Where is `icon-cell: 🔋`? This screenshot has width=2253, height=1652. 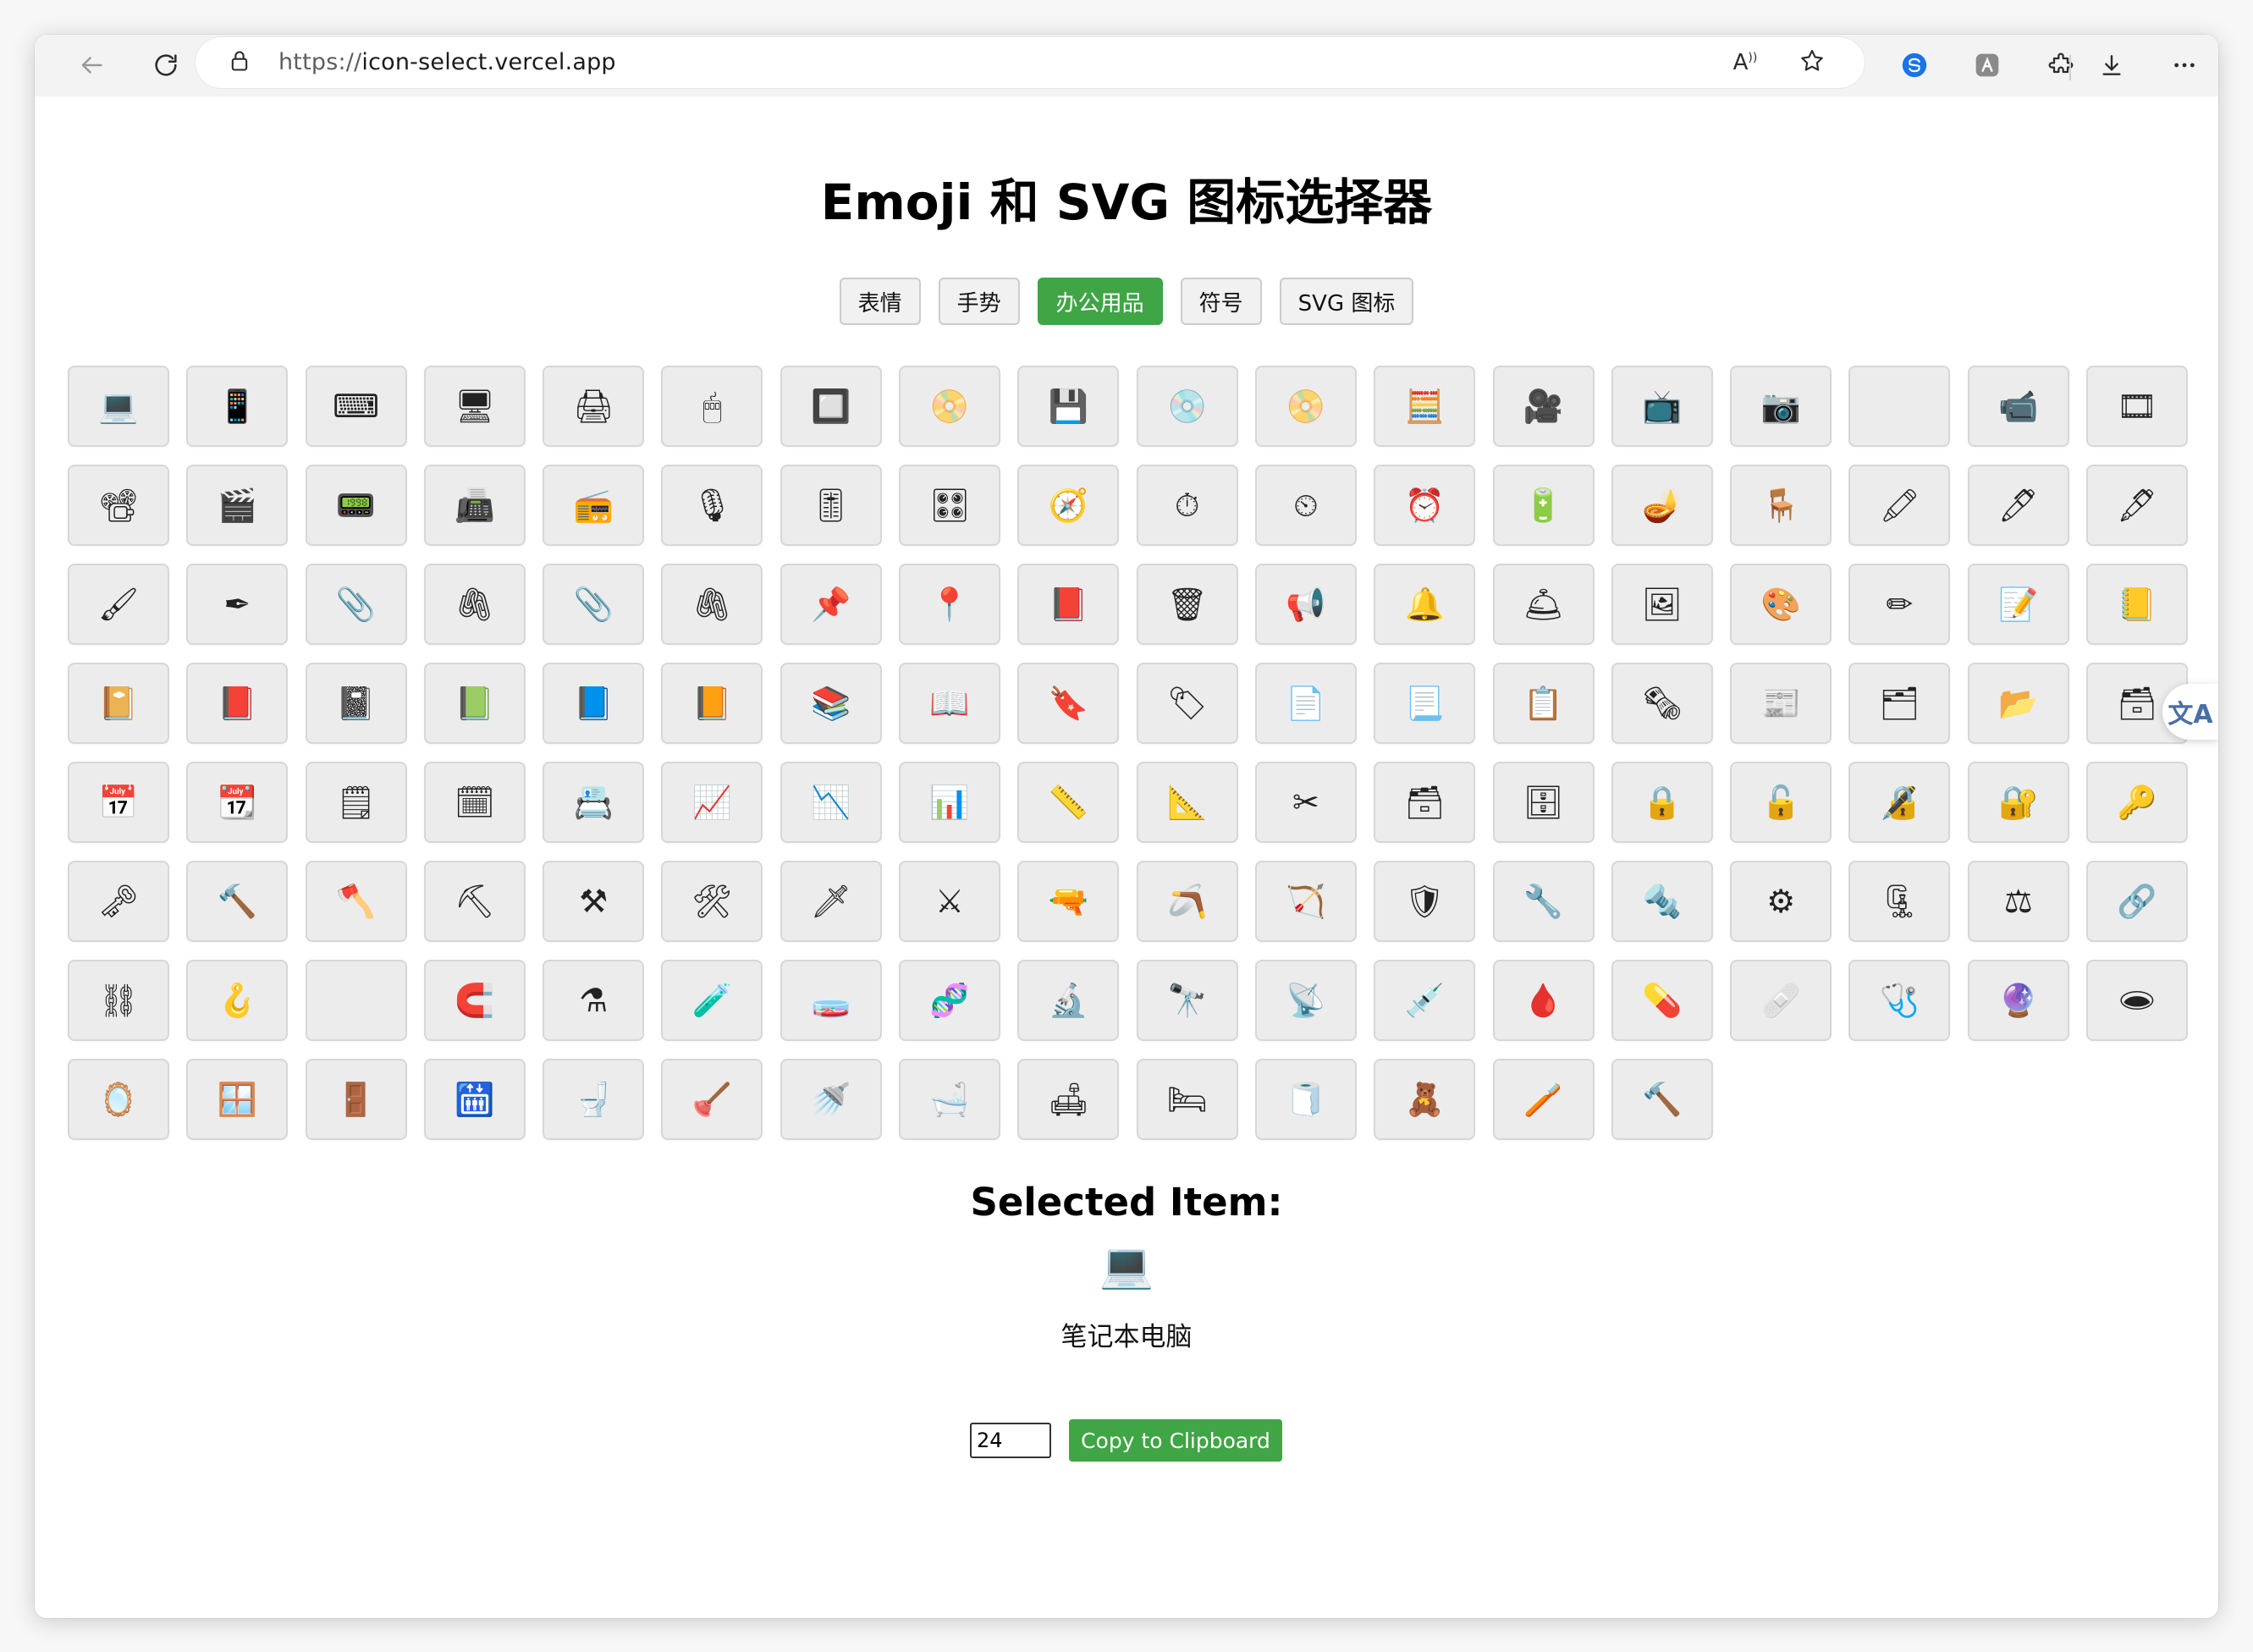
icon-cell: 🔋 is located at coordinates (1543, 505).